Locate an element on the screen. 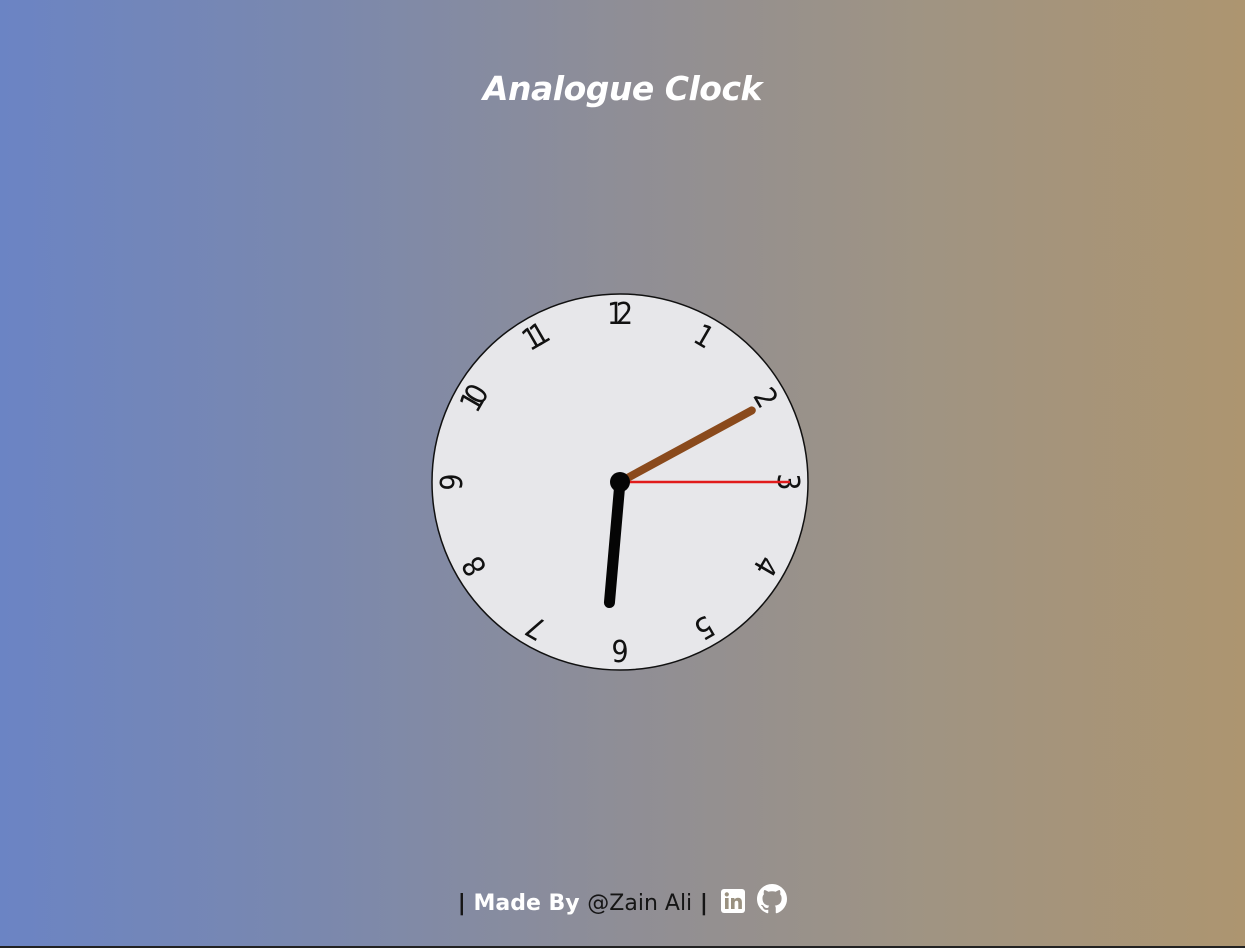 Image resolution: width=1245 pixels, height=948 pixels. analog-clock: 12 1 2 3 4 5 6 7 8 9 10 11 is located at coordinates (620, 482).